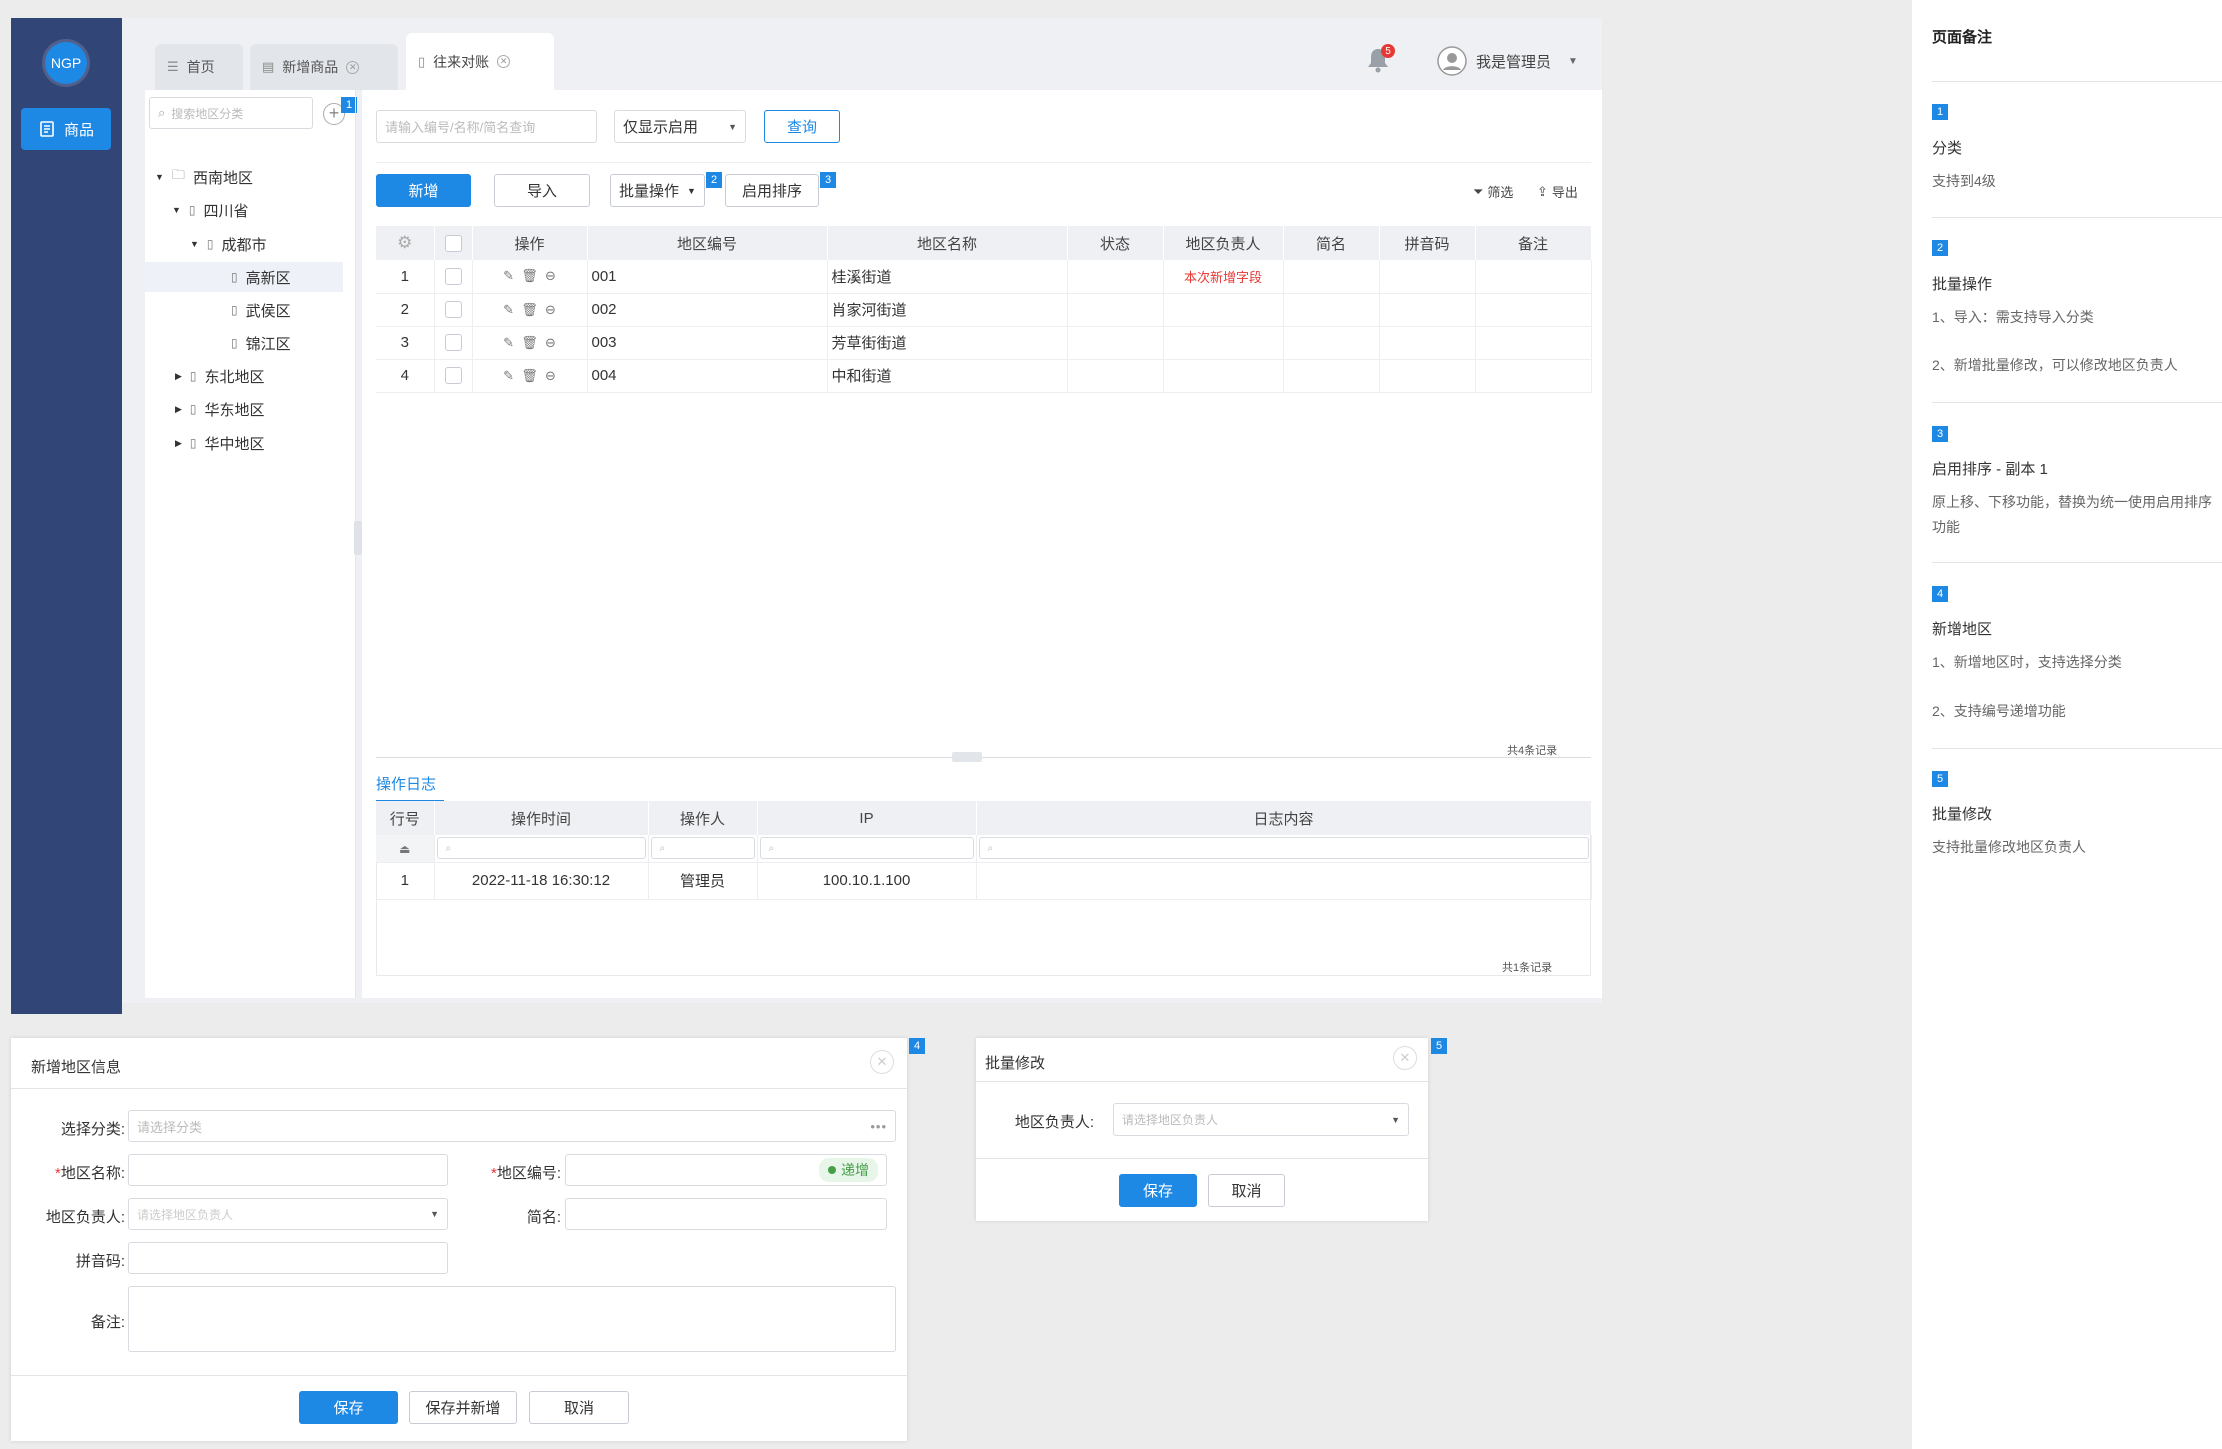  I want to click on export-button: ⇪ 导出, so click(1557, 191).